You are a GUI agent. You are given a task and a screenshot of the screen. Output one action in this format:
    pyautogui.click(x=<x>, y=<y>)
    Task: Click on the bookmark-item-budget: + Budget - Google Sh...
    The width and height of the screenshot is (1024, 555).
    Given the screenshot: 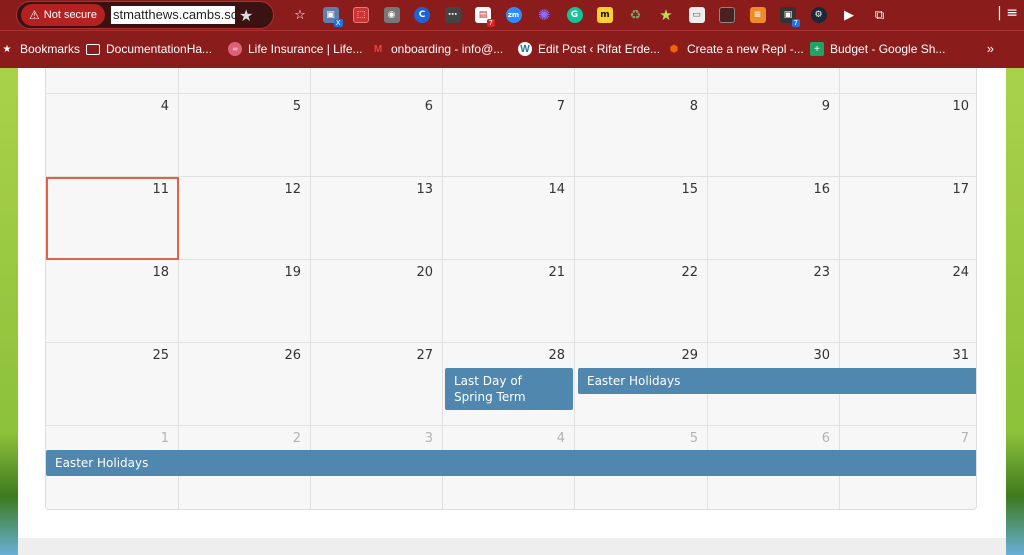 What is the action you would take?
    pyautogui.click(x=877, y=49)
    